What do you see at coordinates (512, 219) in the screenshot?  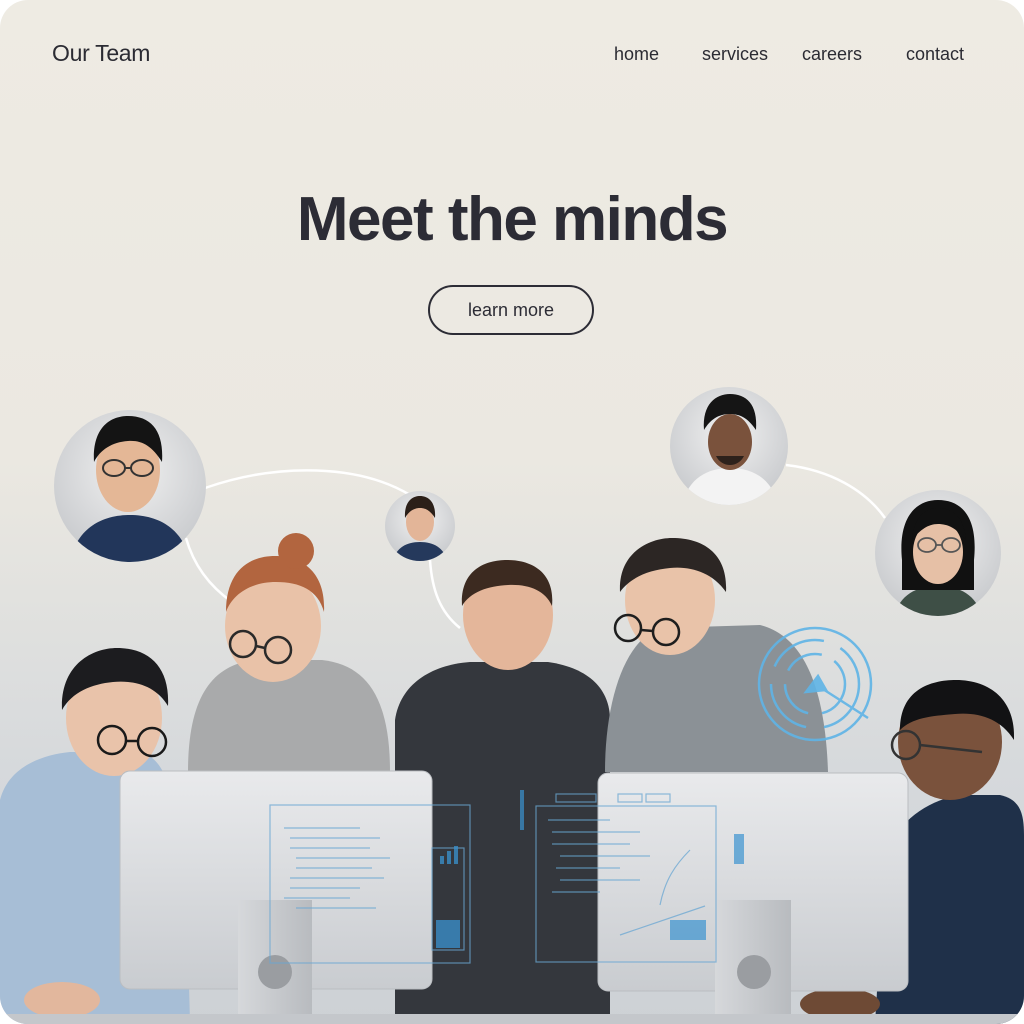 I see `hero-headline: Meet the minds` at bounding box center [512, 219].